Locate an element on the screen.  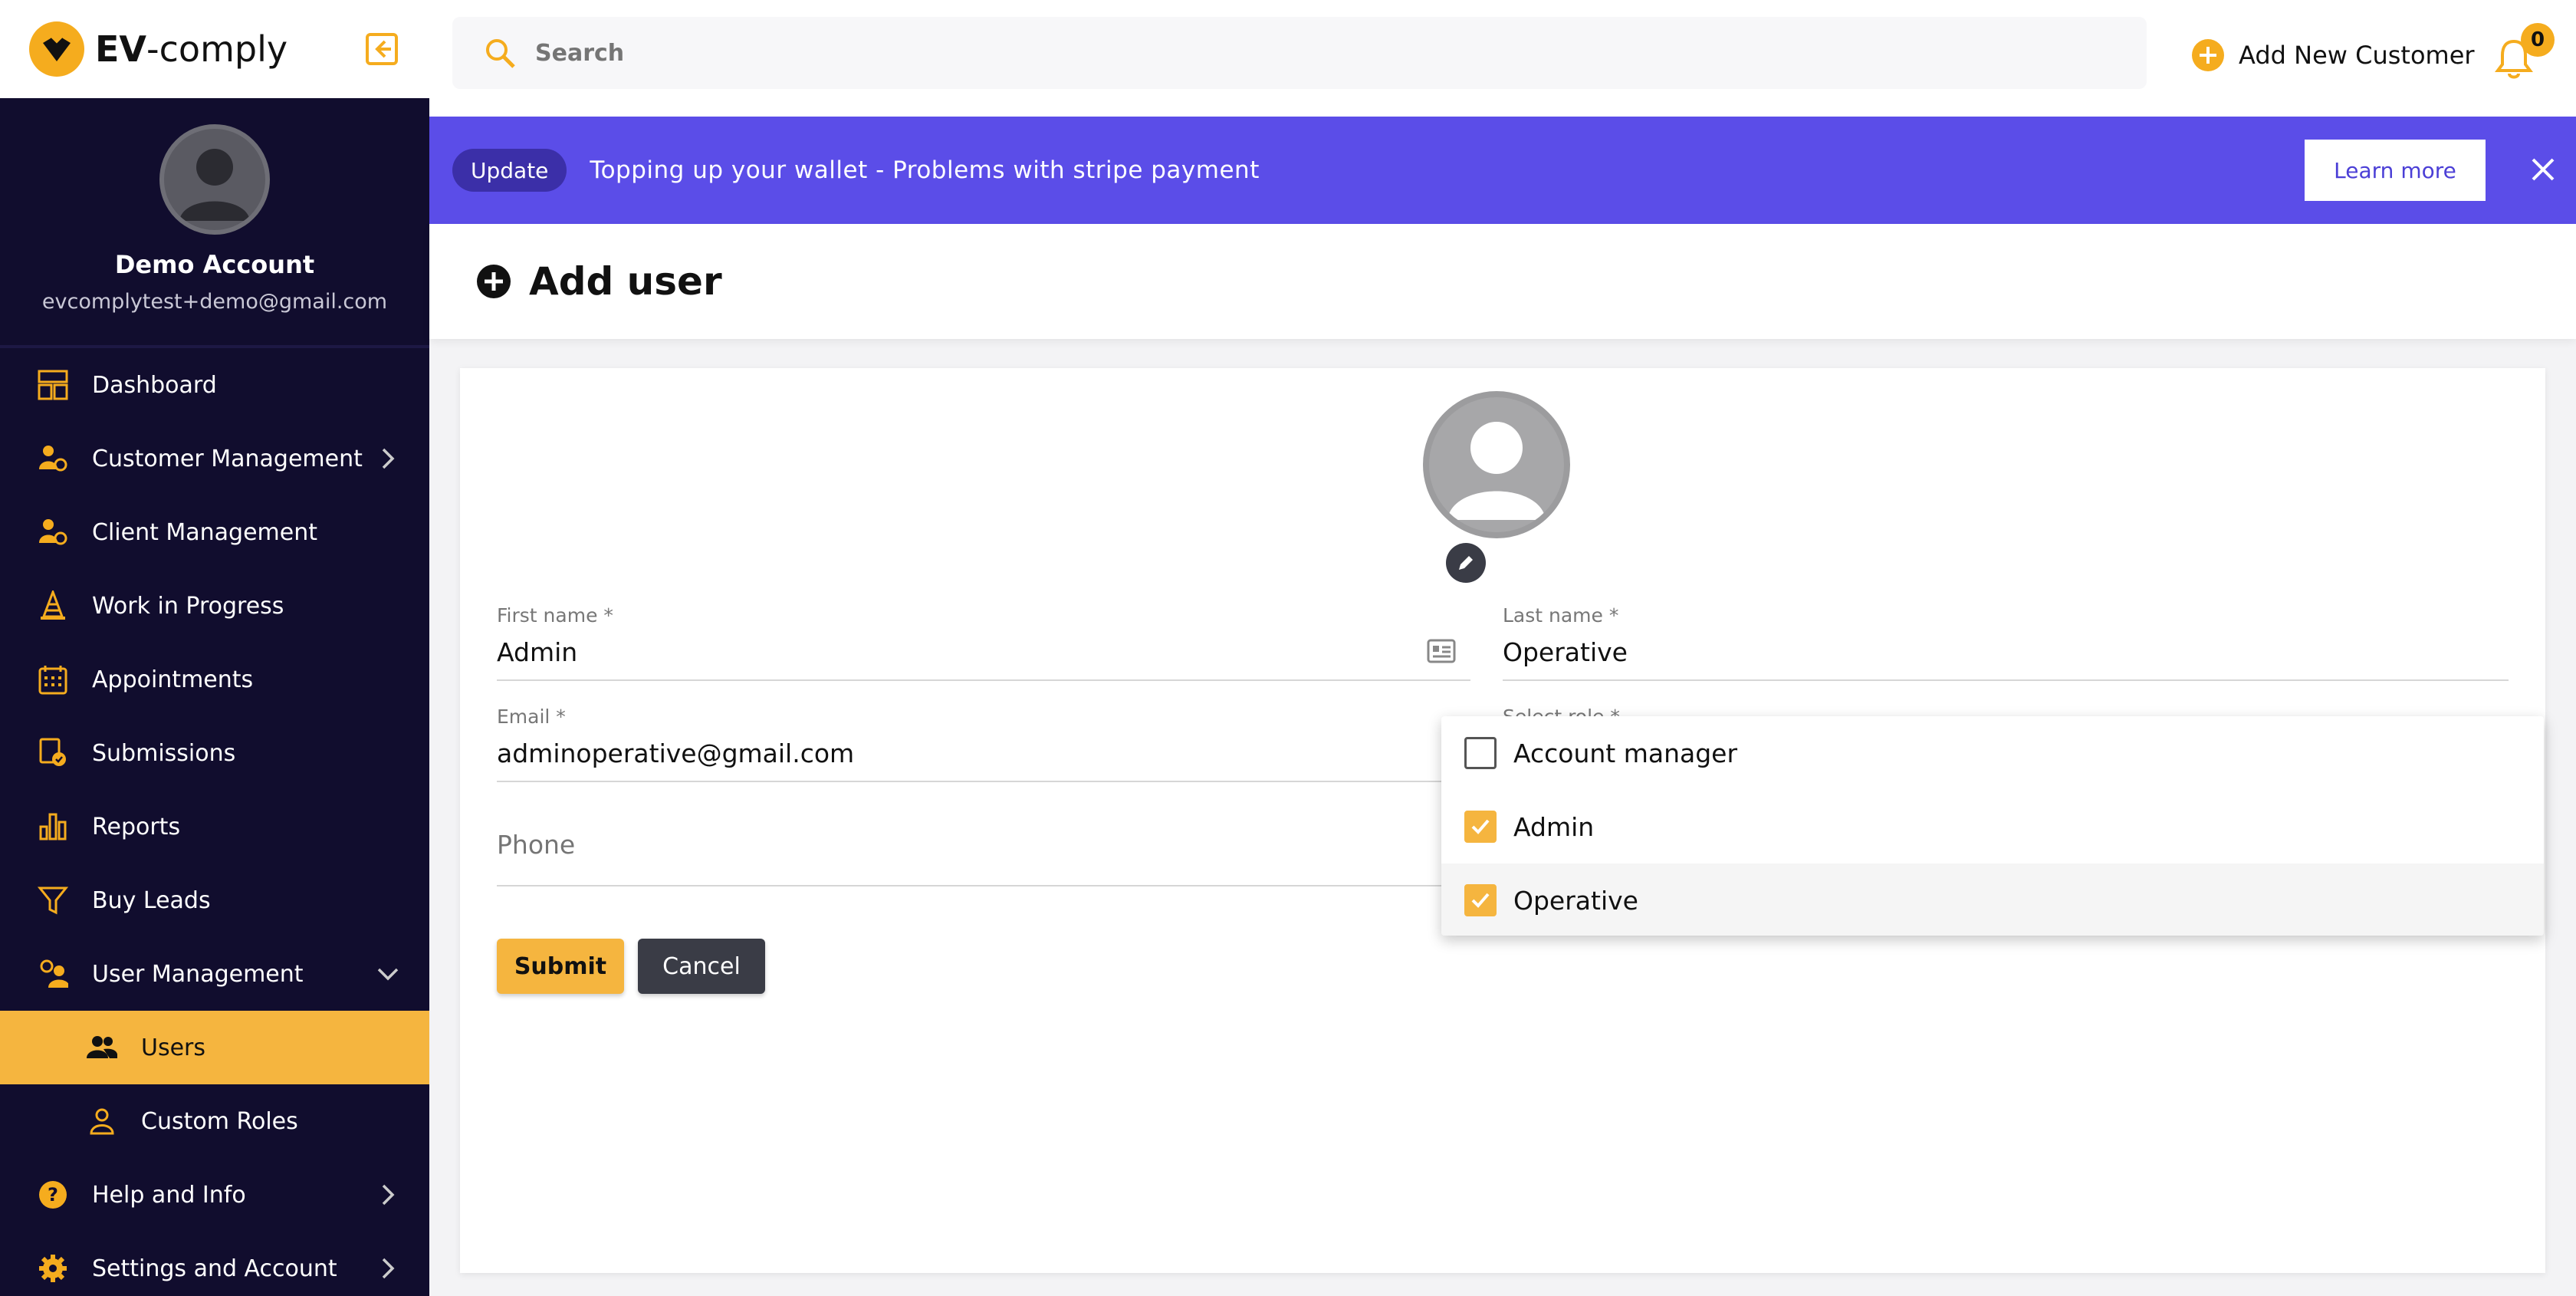
sidebar-item-label: Customer Management is located at coordinates (228, 458).